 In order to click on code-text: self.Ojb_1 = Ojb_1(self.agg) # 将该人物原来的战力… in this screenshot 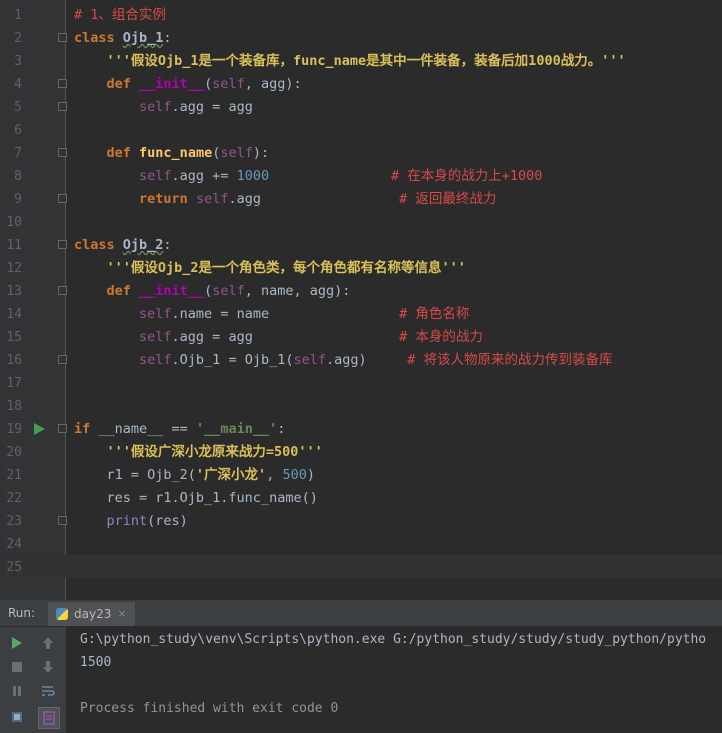, I will do `click(376, 360)`.